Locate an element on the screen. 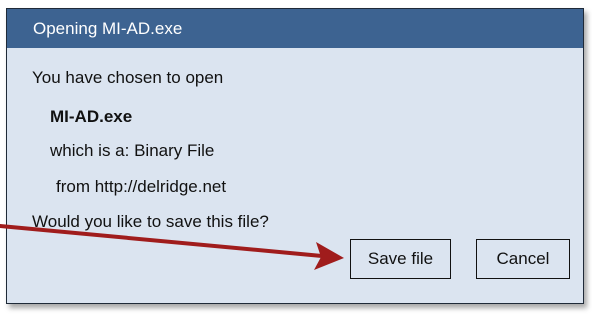 The image size is (592, 316). file-source-text: from http://delridge.net is located at coordinates (141, 186).